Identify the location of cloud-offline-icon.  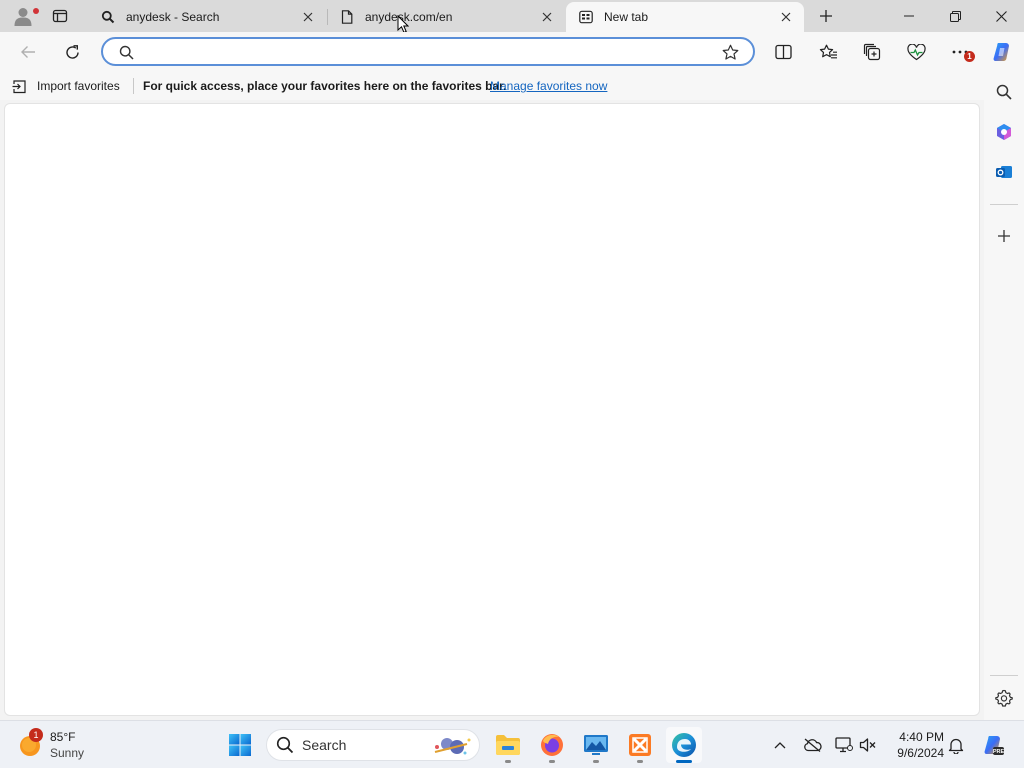
(812, 745).